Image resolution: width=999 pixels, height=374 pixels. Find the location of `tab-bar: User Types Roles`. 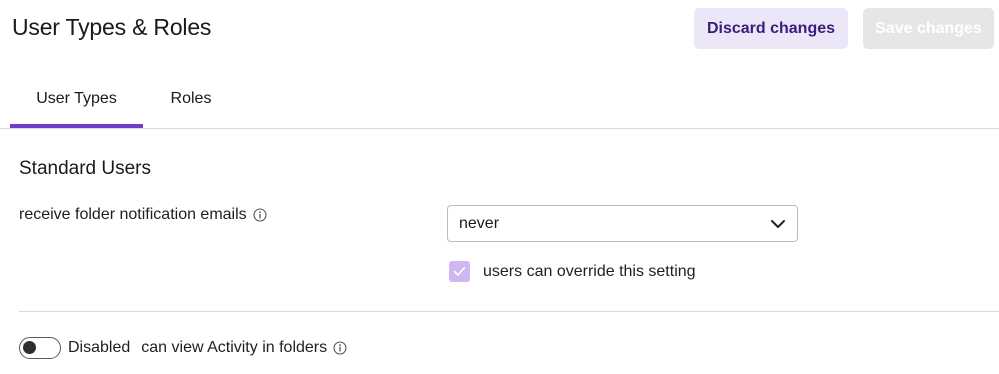

tab-bar: User Types Roles is located at coordinates (499, 105).